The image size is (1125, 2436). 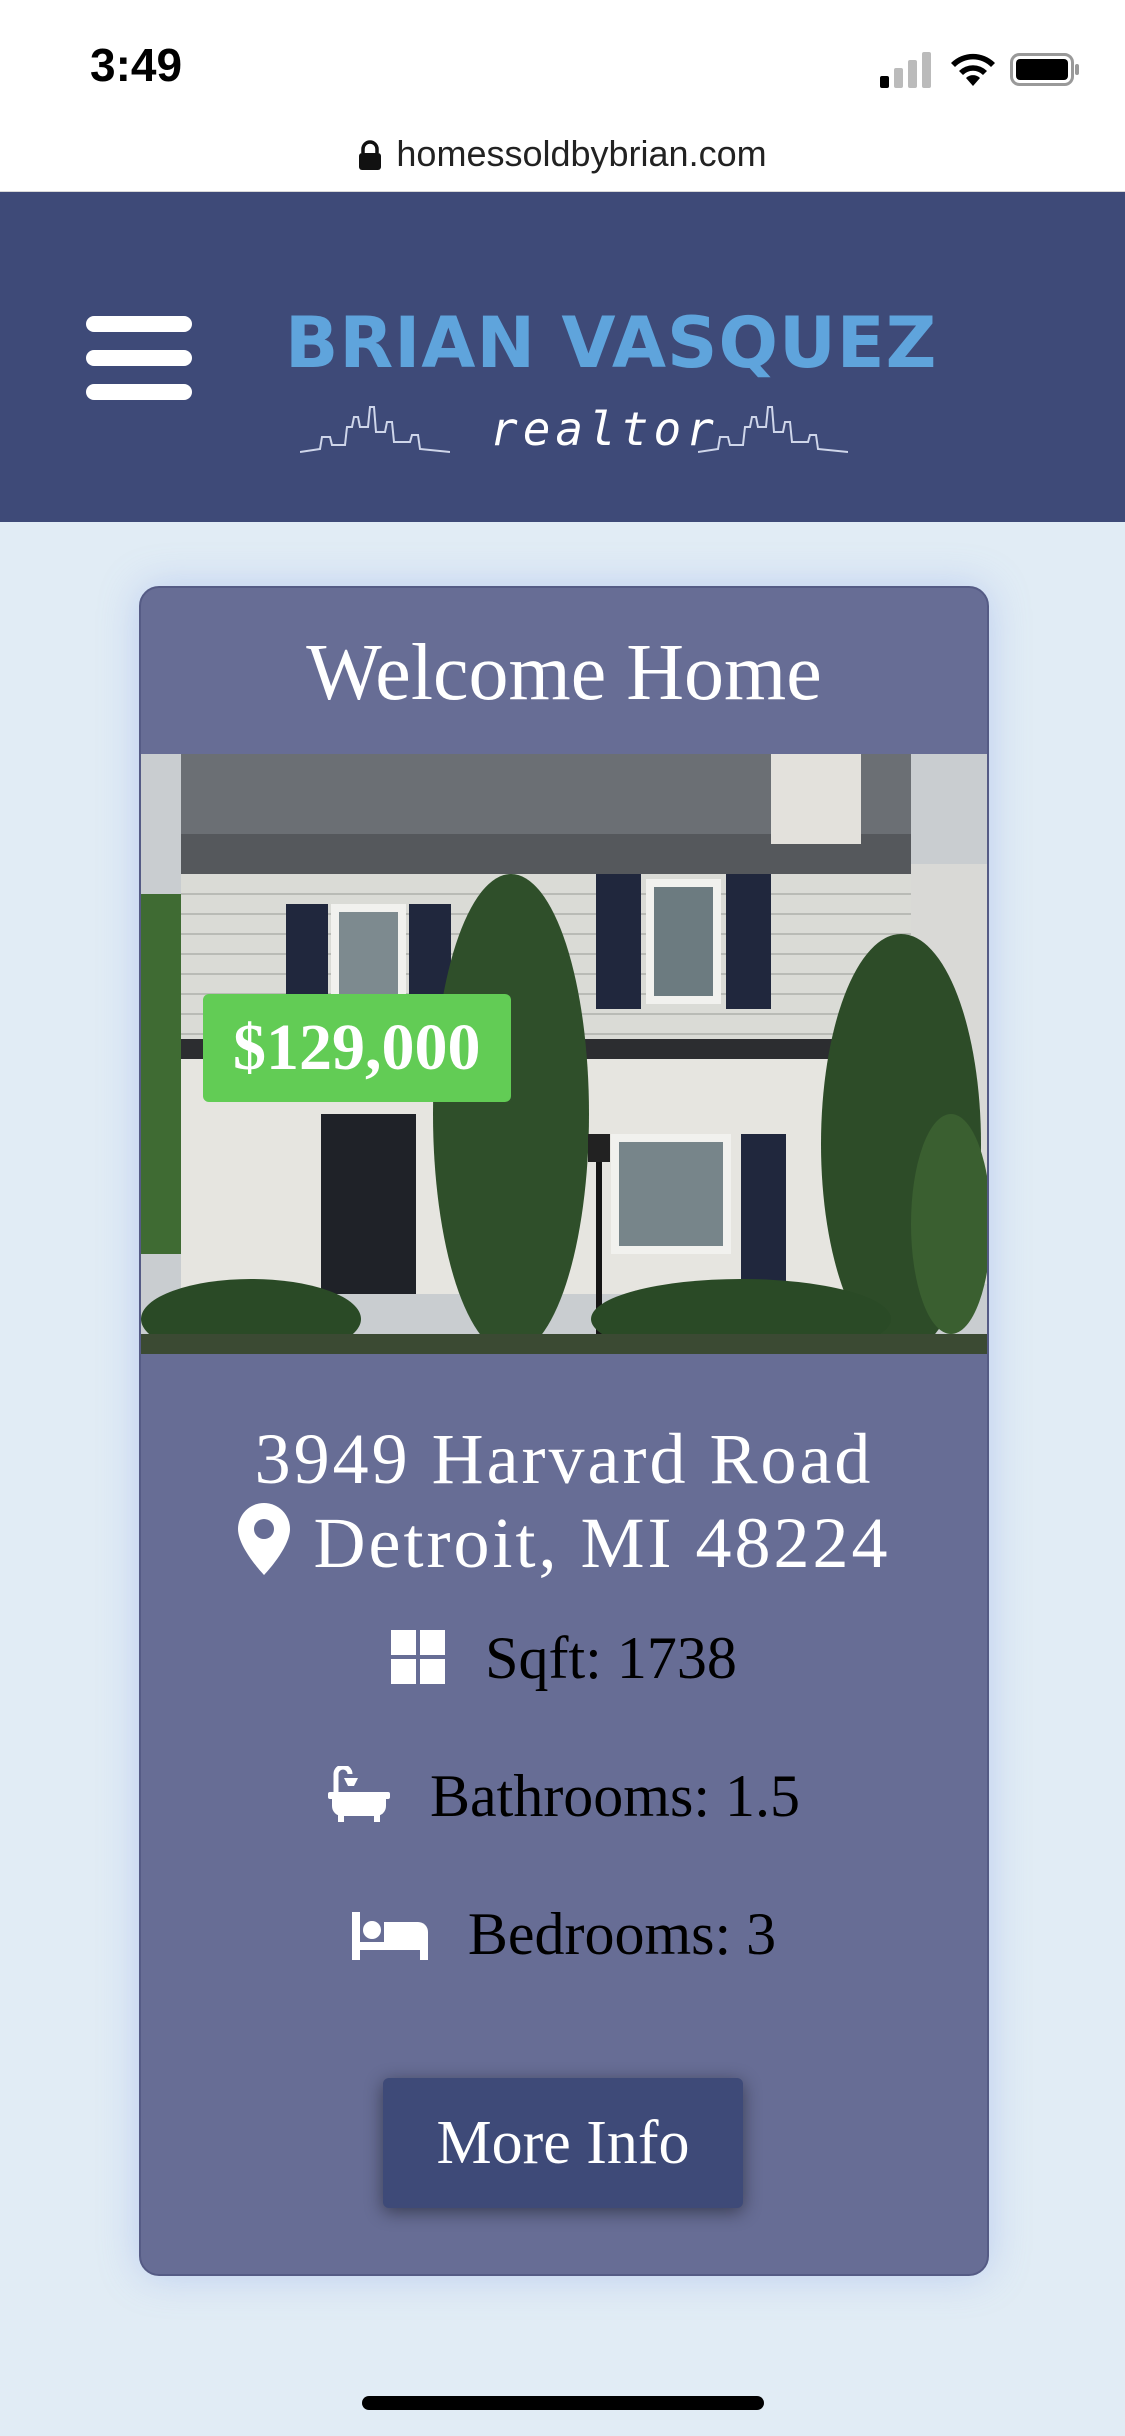 I want to click on address-street: 3949 Harvard Road, so click(x=564, y=1459).